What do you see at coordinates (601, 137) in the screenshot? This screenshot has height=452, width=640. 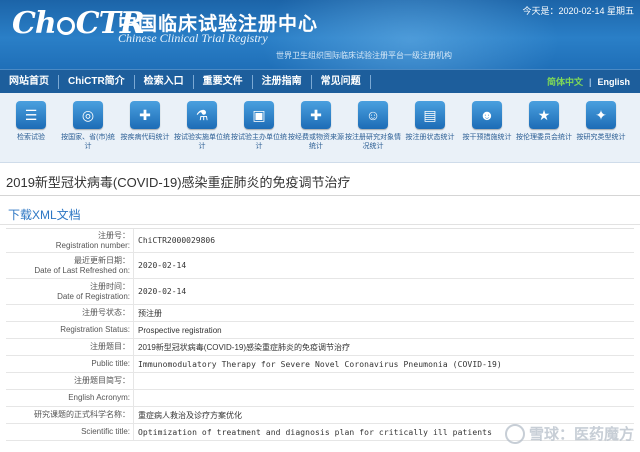 I see `icon-label: 按研究类型统计` at bounding box center [601, 137].